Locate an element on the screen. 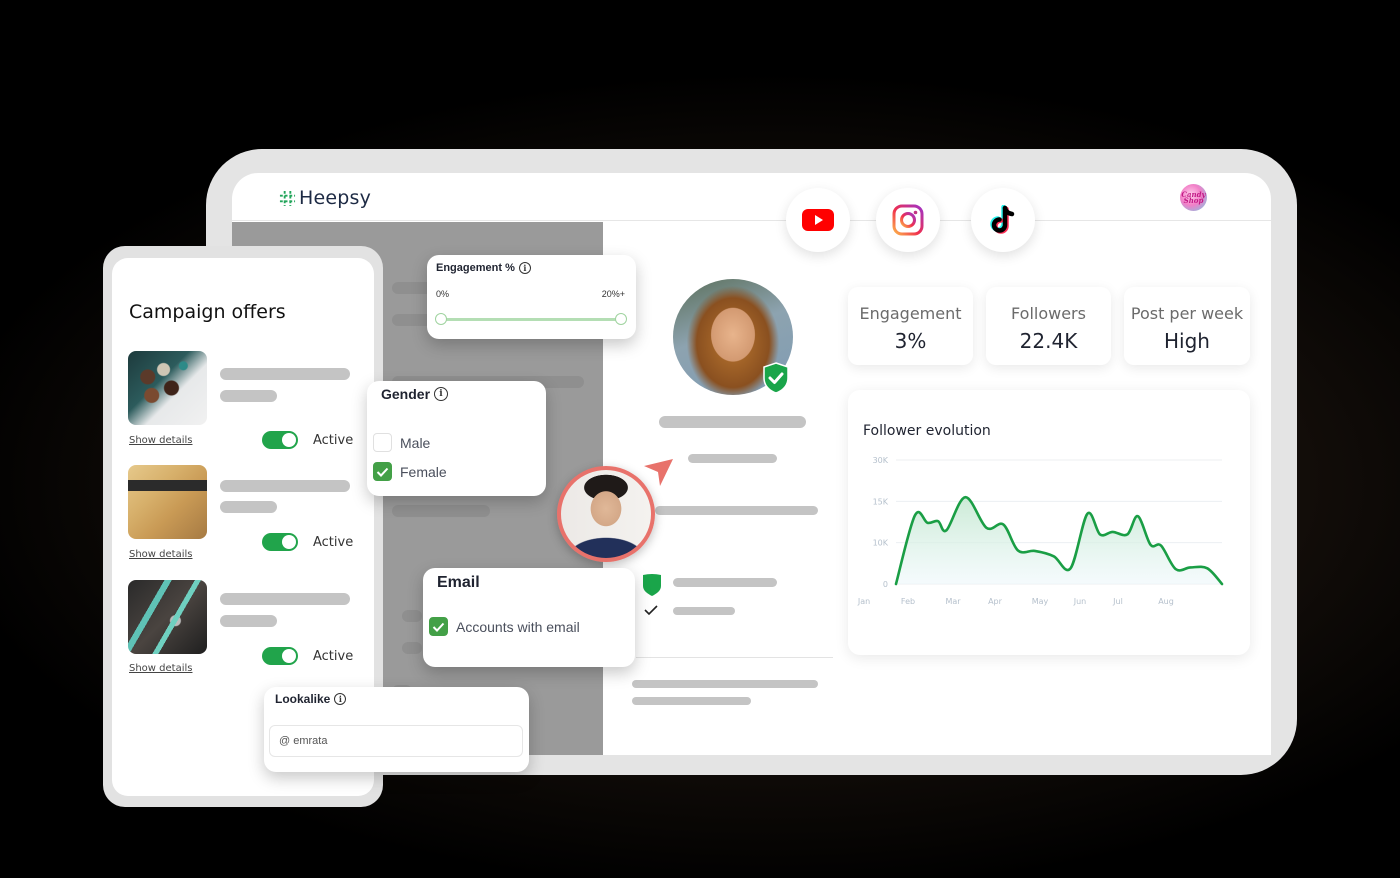 The height and width of the screenshot is (878, 1400). offer-image-chocolates is located at coordinates (167, 388).